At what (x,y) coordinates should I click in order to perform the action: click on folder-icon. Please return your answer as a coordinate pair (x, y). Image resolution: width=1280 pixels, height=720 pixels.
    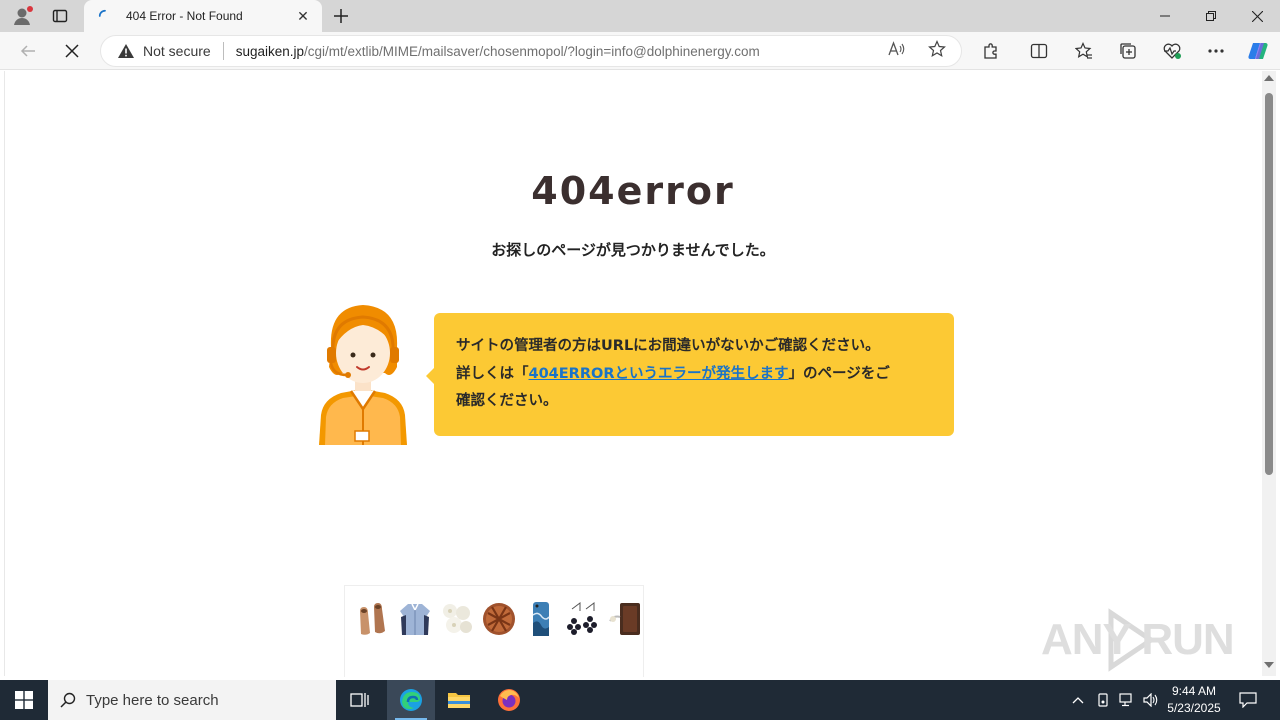
    Looking at the image, I should click on (459, 700).